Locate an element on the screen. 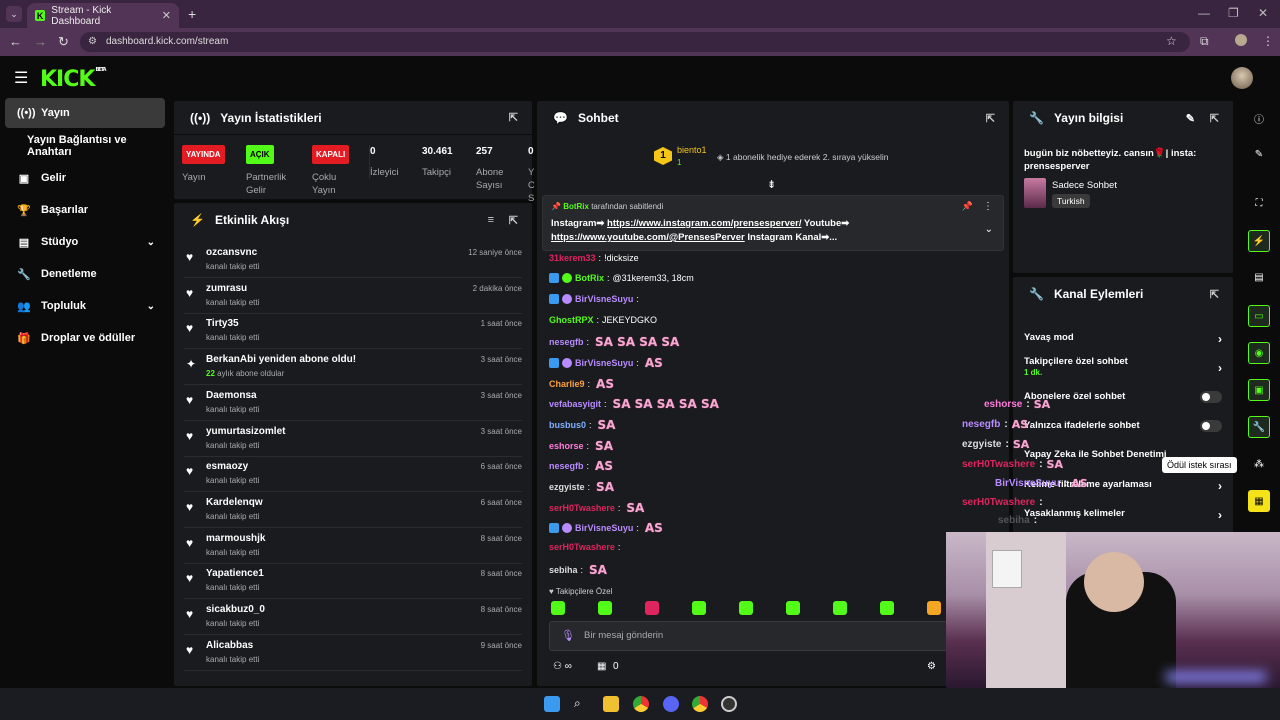  menu-kebab-icon: ⋮ is located at coordinates (1268, 41).